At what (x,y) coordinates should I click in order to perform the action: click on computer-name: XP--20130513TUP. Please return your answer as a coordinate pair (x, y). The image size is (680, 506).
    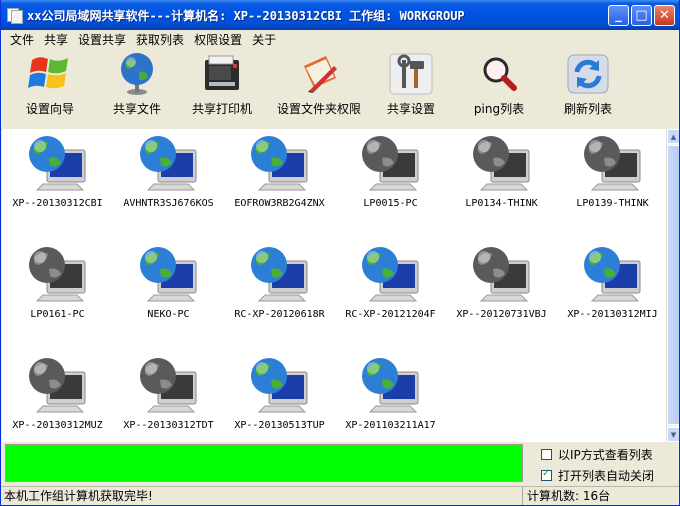
    Looking at the image, I should click on (279, 425).